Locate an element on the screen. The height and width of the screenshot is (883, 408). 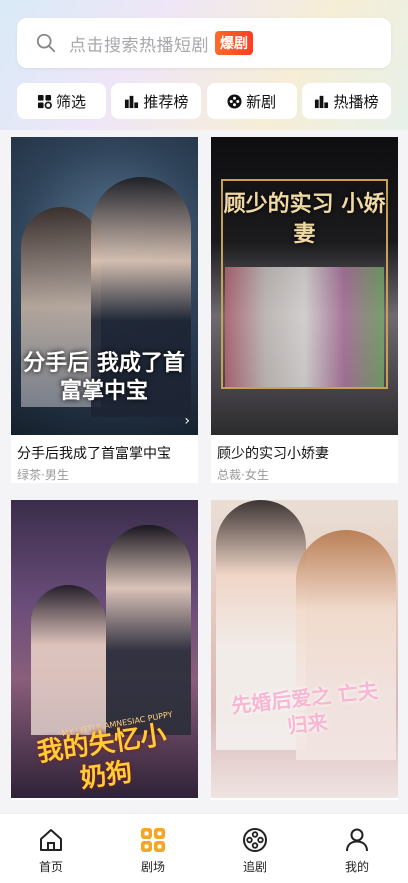
drama-title: 顾少的实习小娇妻 is located at coordinates (273, 454).